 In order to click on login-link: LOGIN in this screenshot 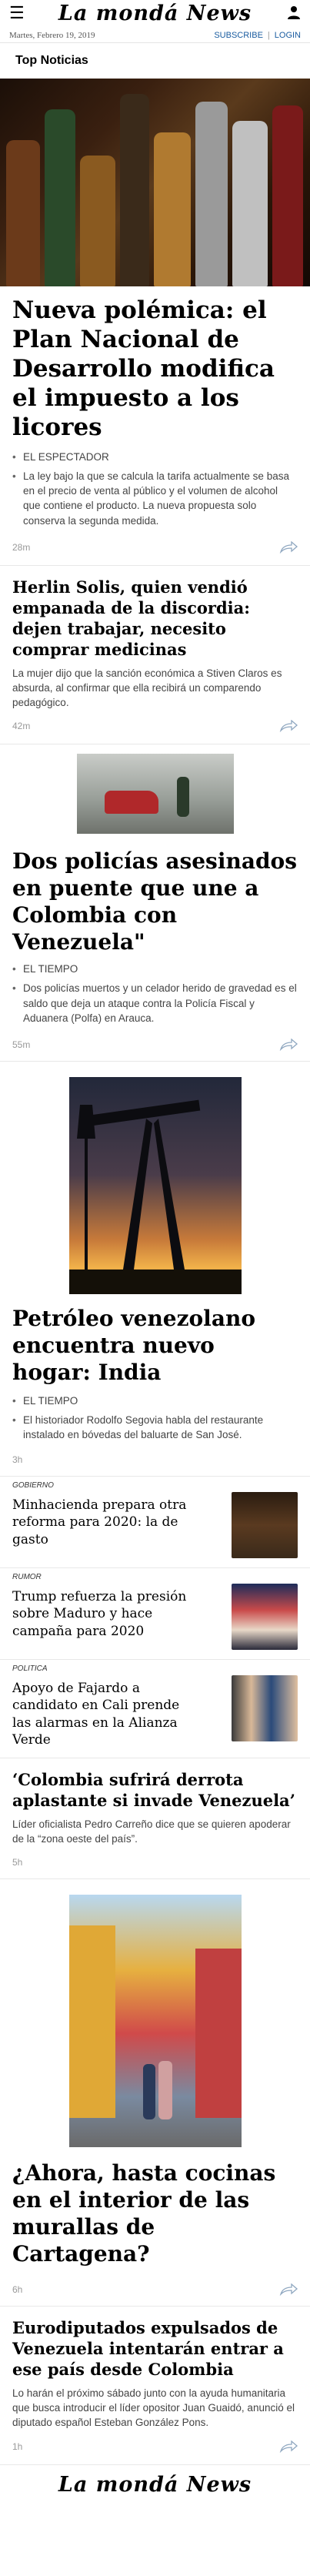, I will do `click(288, 36)`.